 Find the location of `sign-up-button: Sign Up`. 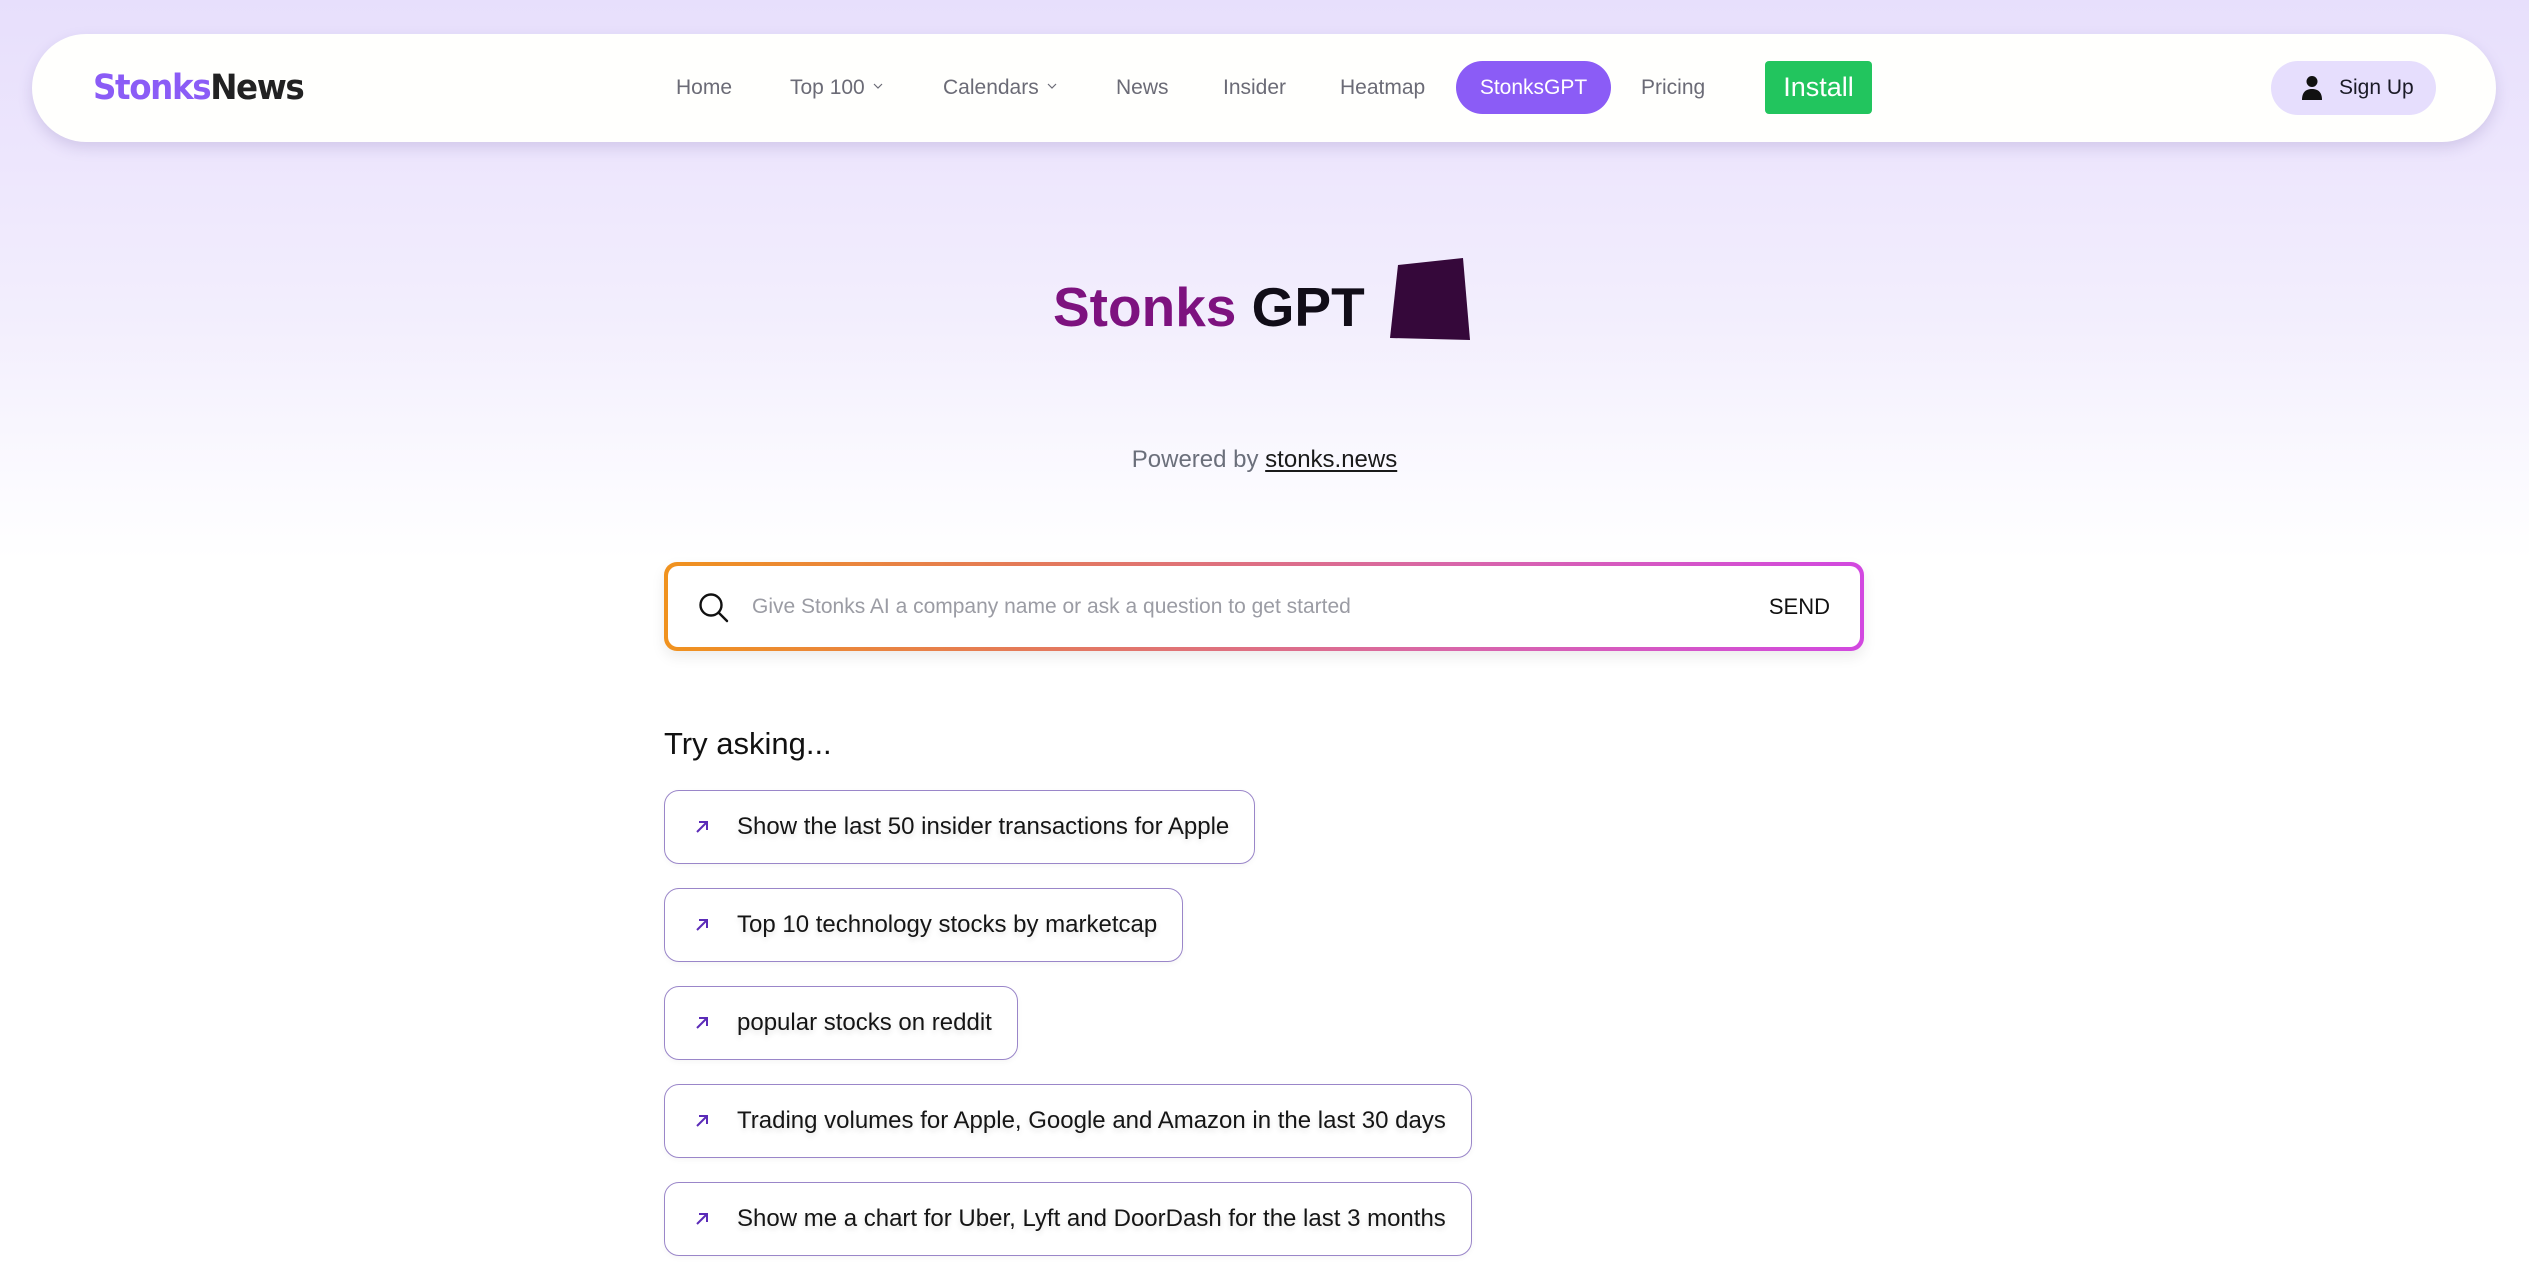

sign-up-button: Sign Up is located at coordinates (2353, 88).